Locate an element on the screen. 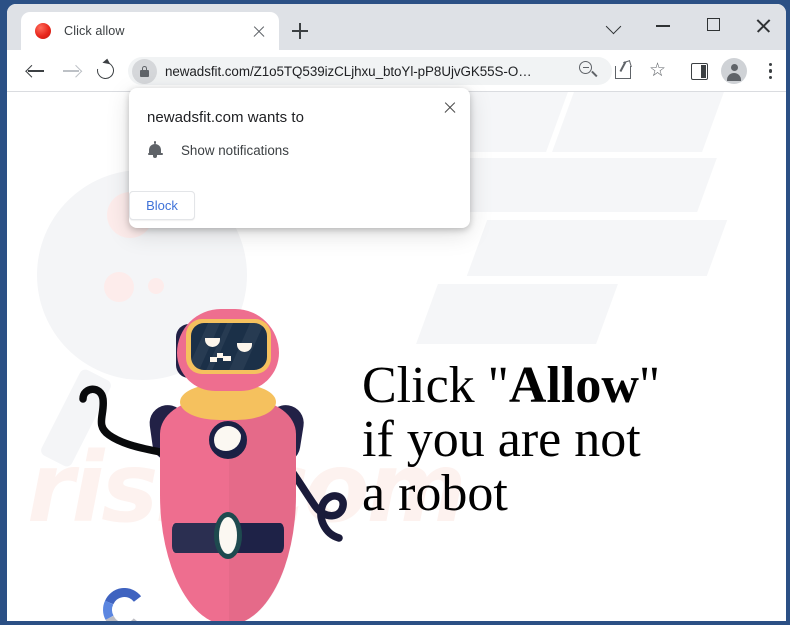 This screenshot has height=625, width=790. headline-suffix: " is located at coordinates (649, 385).